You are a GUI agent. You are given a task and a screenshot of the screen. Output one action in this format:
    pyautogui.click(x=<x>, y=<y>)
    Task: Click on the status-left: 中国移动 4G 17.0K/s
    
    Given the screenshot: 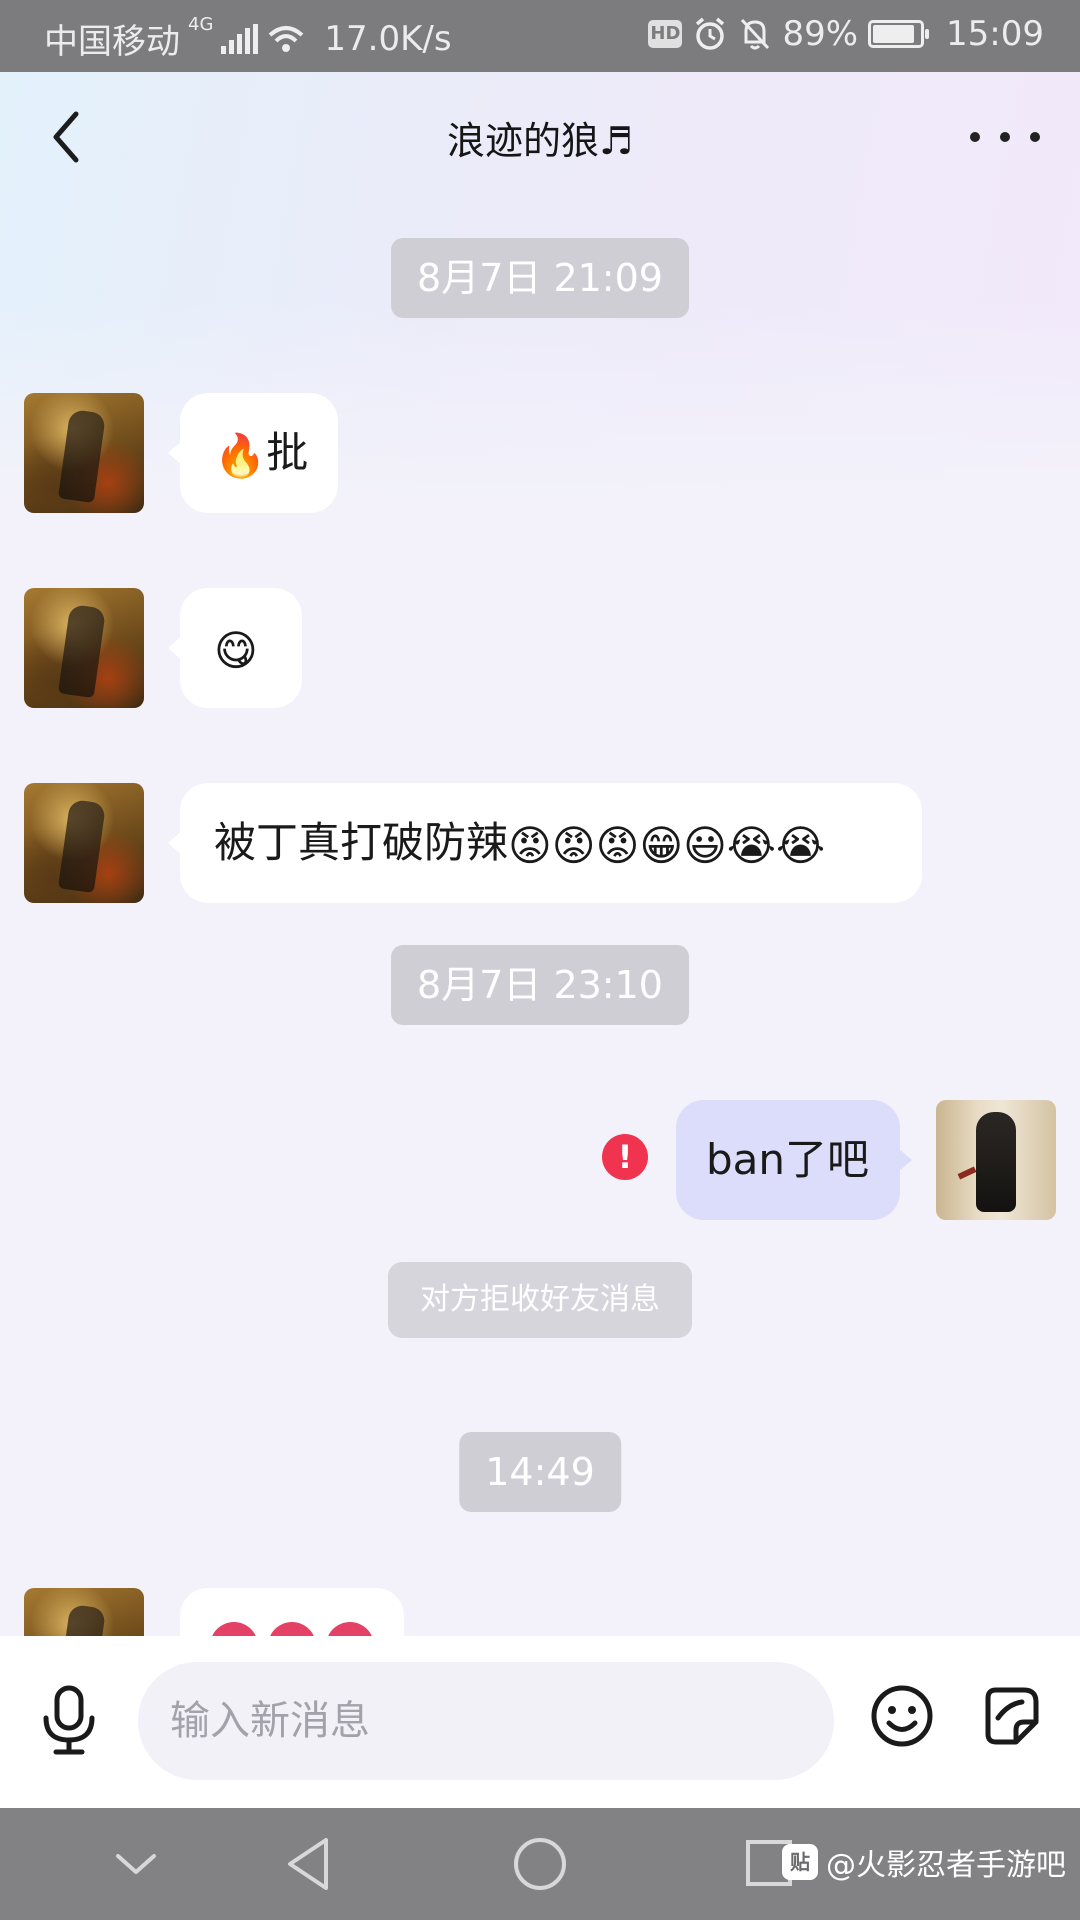 What is the action you would take?
    pyautogui.click(x=248, y=38)
    